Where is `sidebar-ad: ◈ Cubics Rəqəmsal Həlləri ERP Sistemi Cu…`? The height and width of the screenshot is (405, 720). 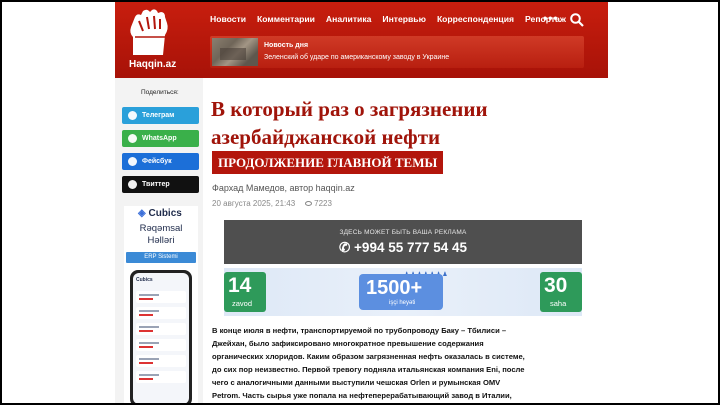 sidebar-ad: ◈ Cubics Rəqəmsal Həlləri ERP Sistemi Cu… is located at coordinates (161, 304).